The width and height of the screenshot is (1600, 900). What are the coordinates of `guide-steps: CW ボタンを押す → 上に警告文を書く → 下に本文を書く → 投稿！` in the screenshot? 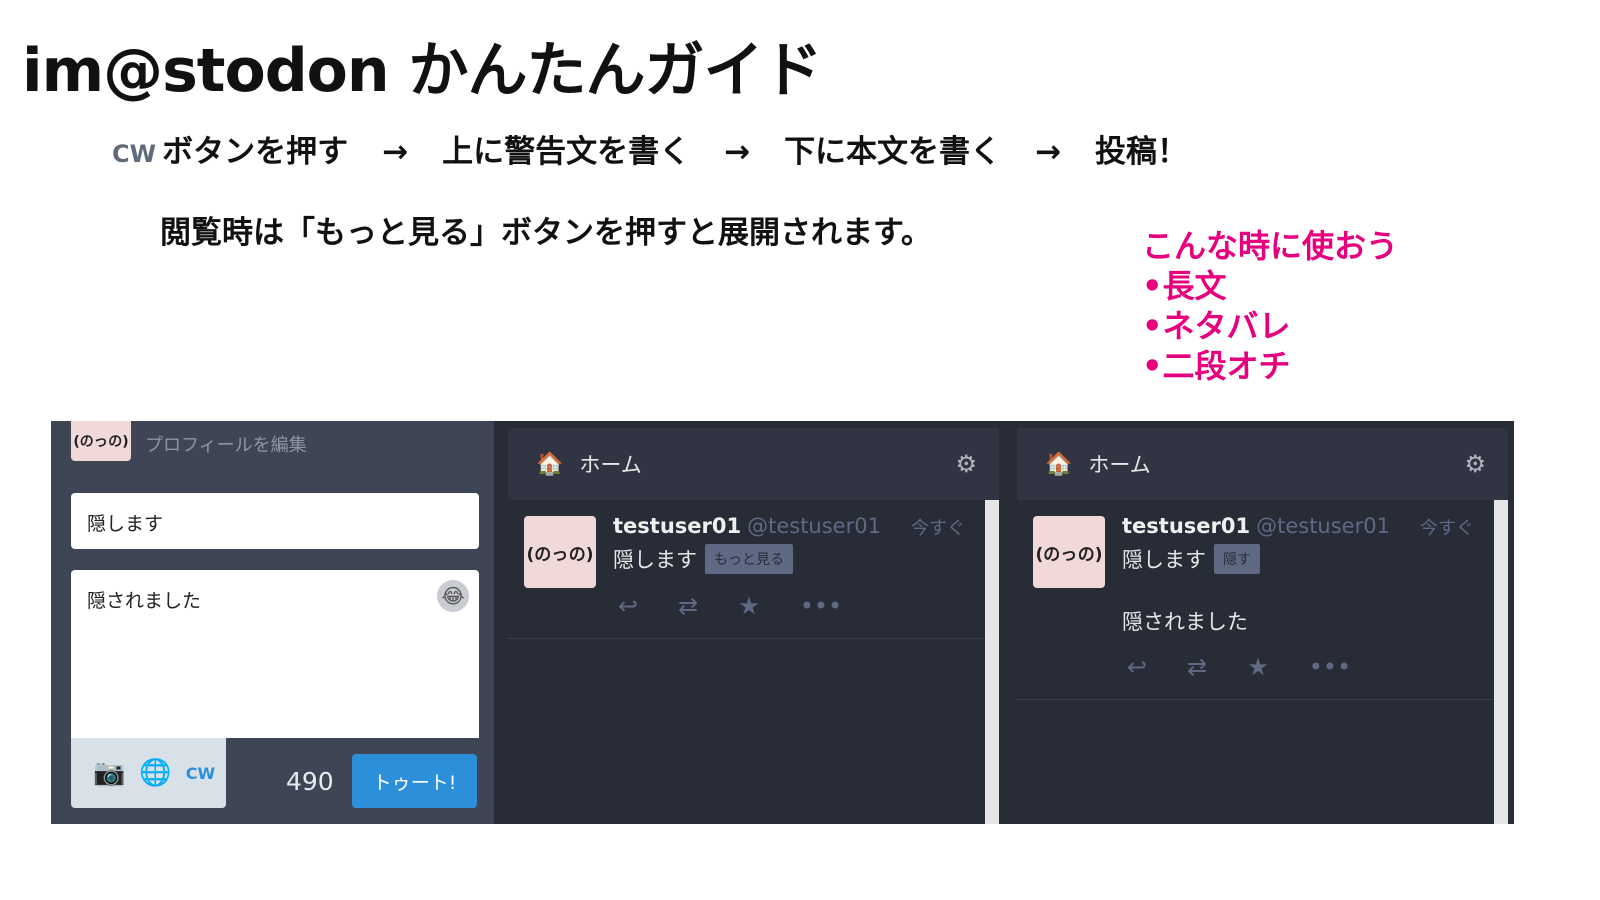 It's located at (650, 148).